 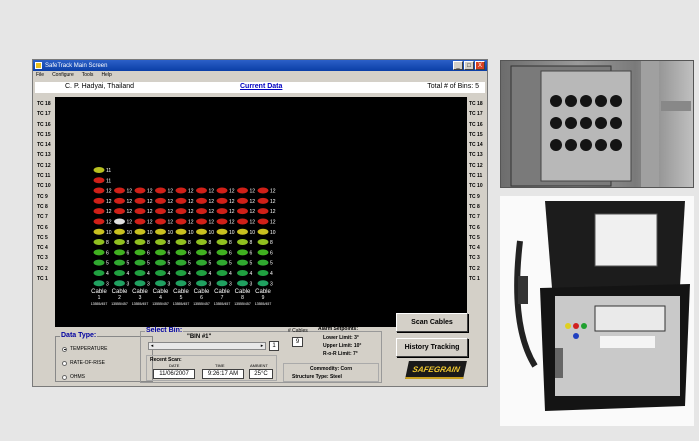 I want to click on cable-label: 6, so click(x=201, y=298).